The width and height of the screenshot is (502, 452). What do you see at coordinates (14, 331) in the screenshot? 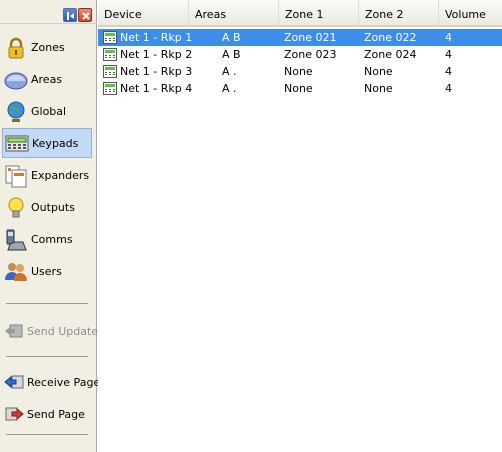
I see `send-update-icon` at bounding box center [14, 331].